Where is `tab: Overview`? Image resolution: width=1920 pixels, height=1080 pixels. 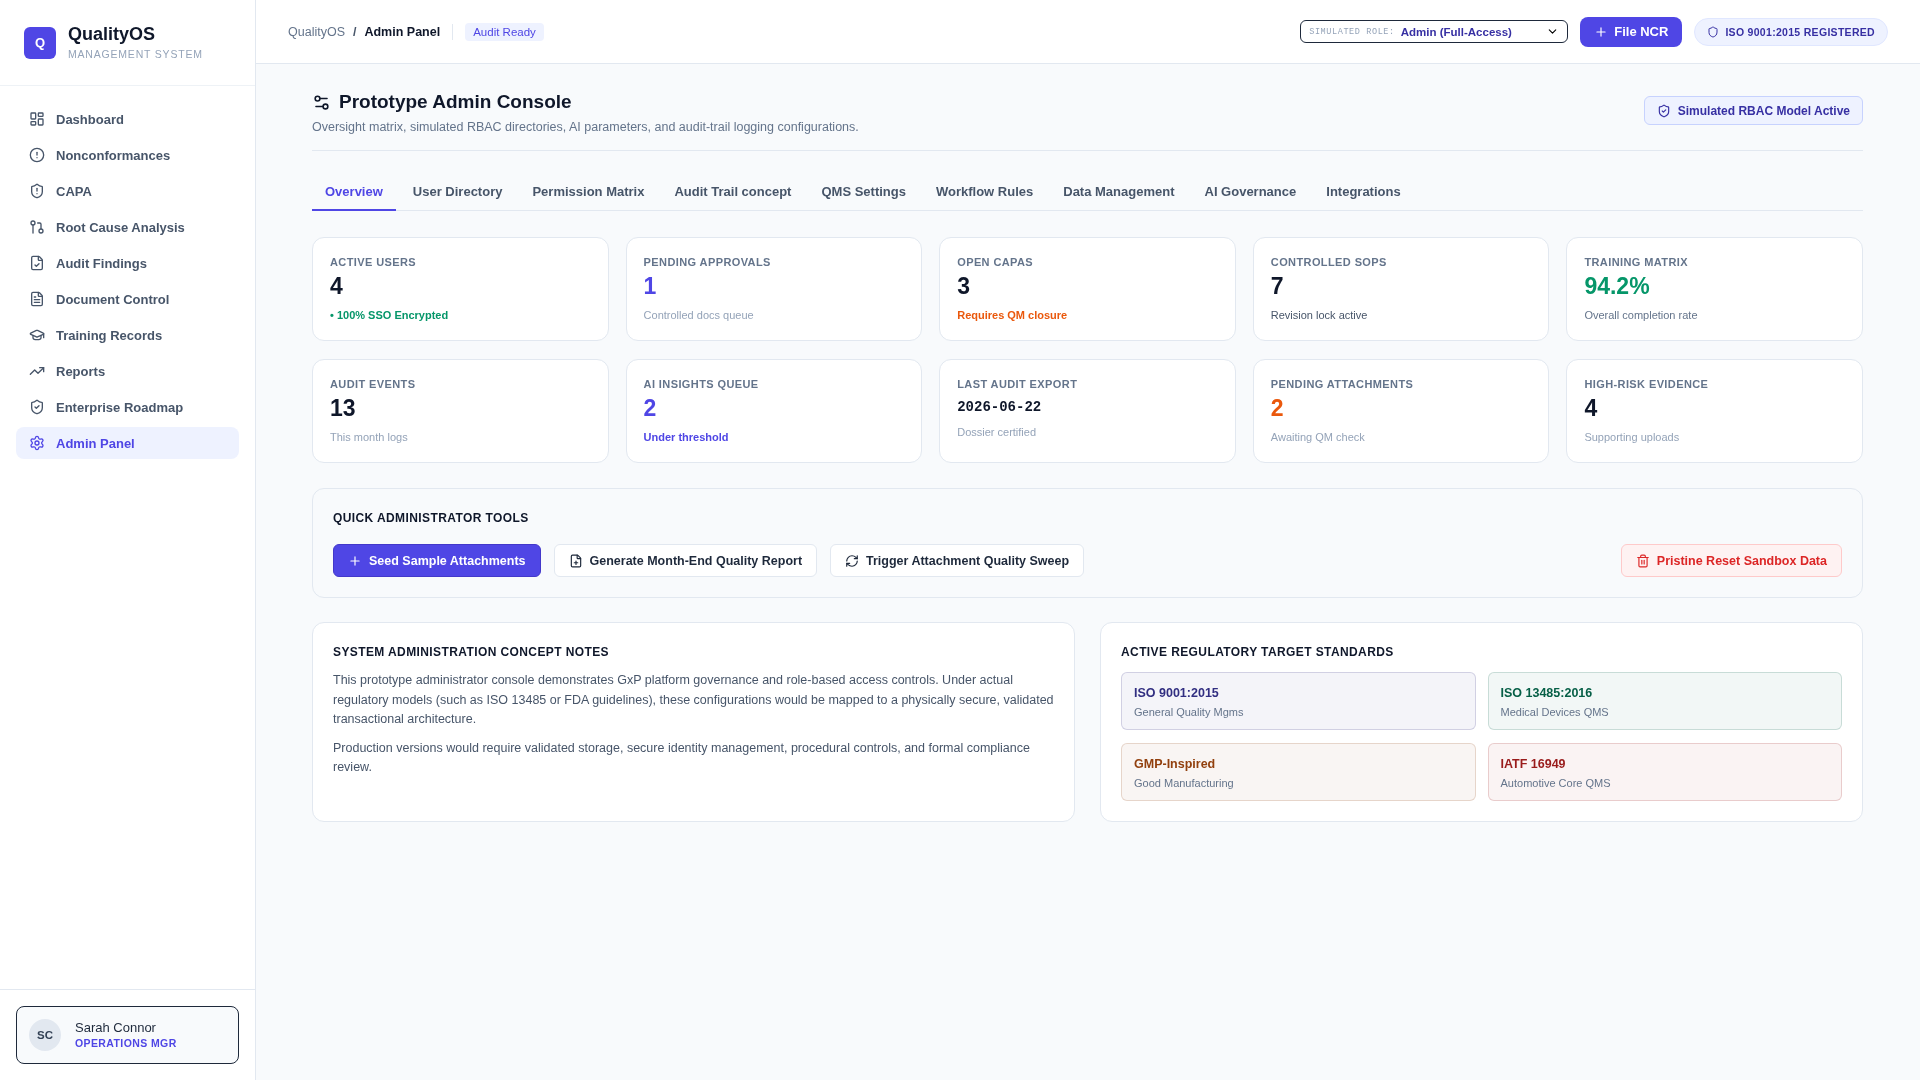
tab: Overview is located at coordinates (354, 192).